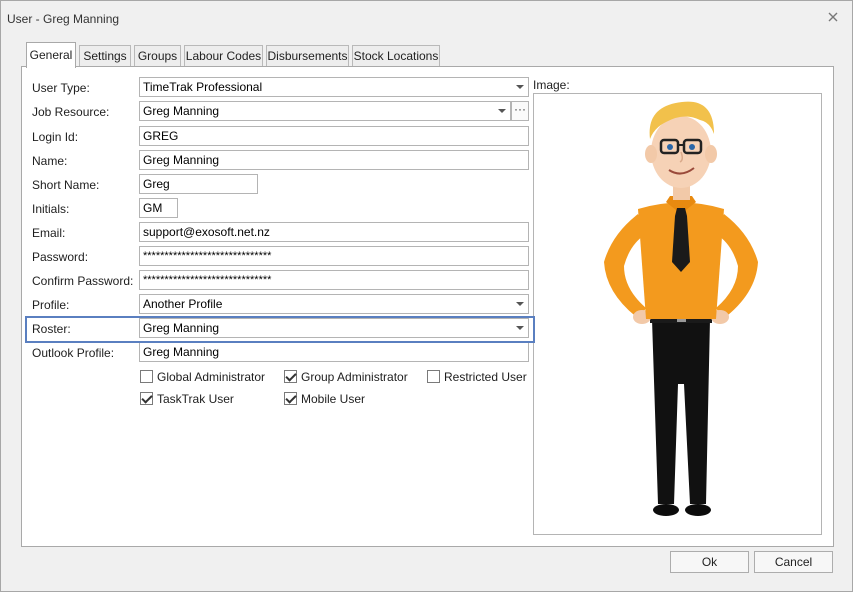 The height and width of the screenshot is (592, 853). What do you see at coordinates (195, 399) in the screenshot?
I see `tasktrak-user-label: TaskTrak User` at bounding box center [195, 399].